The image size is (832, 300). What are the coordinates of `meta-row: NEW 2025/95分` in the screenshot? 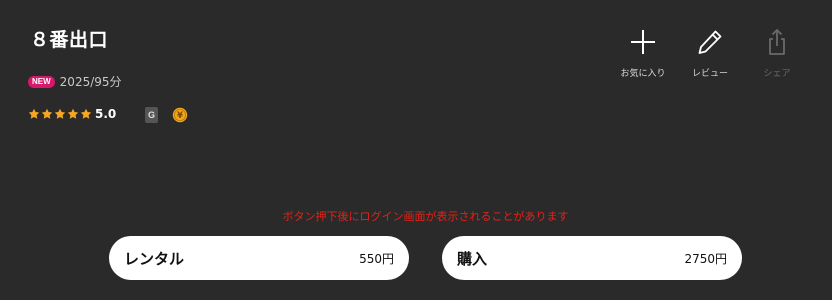 It's located at (75, 82).